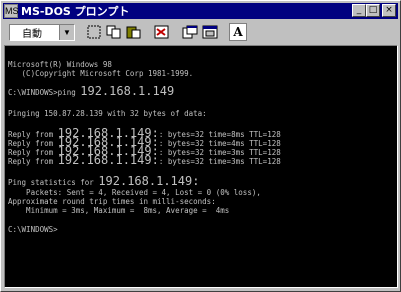 The height and width of the screenshot is (292, 401). Describe the element at coordinates (134, 32) in the screenshot. I see `paste-icon` at that location.